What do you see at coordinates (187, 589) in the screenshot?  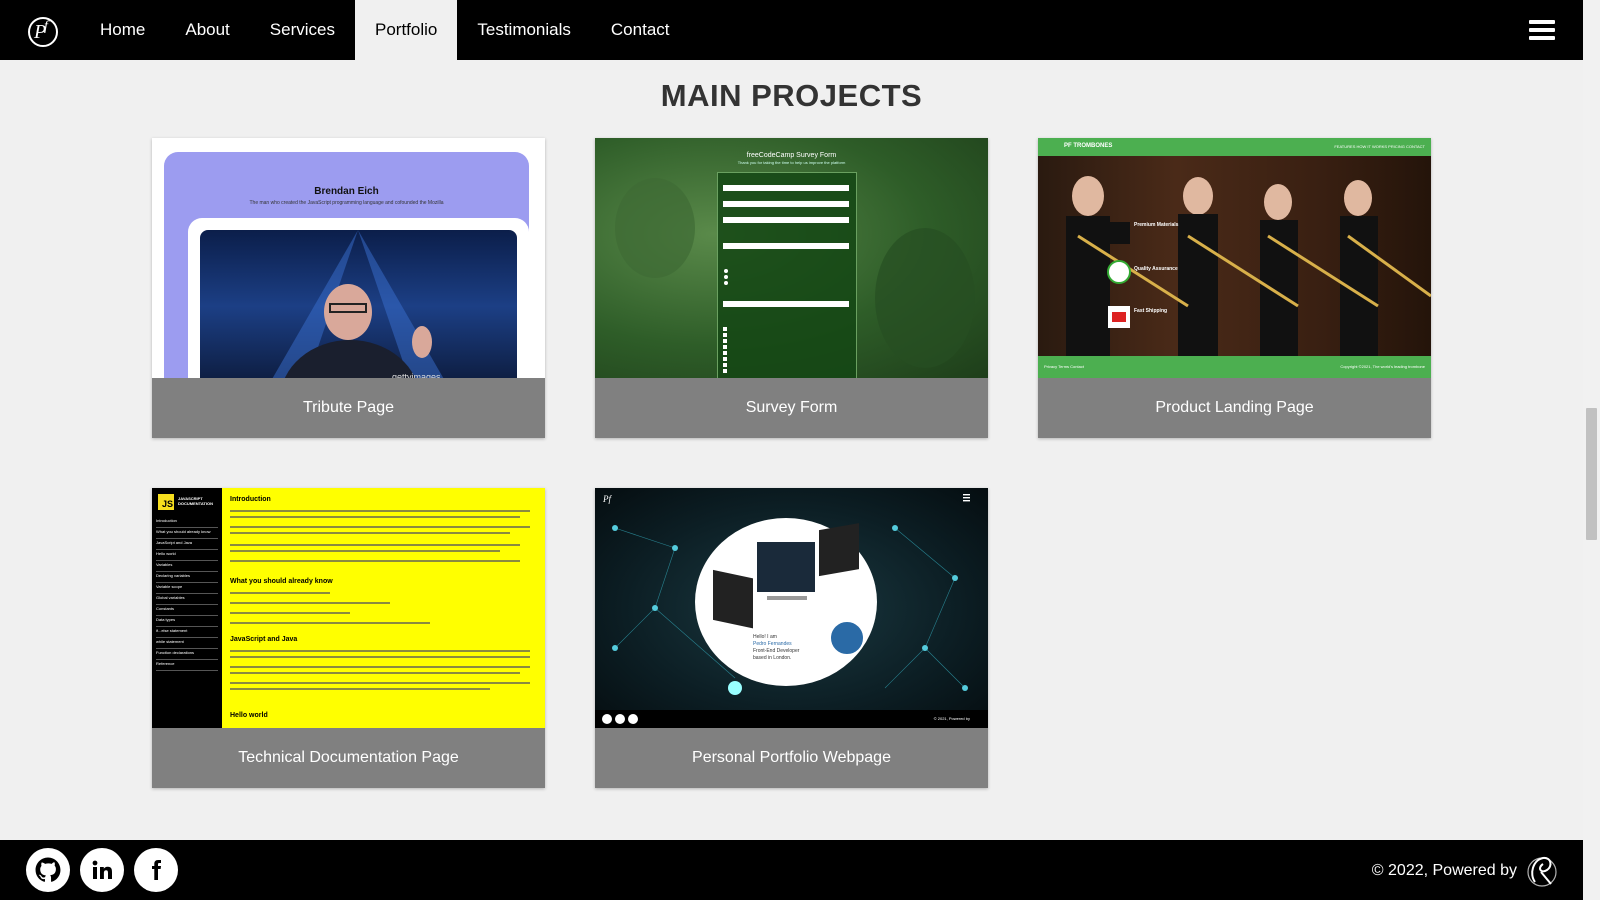 I see `doc-nav-item: Variable scope` at bounding box center [187, 589].